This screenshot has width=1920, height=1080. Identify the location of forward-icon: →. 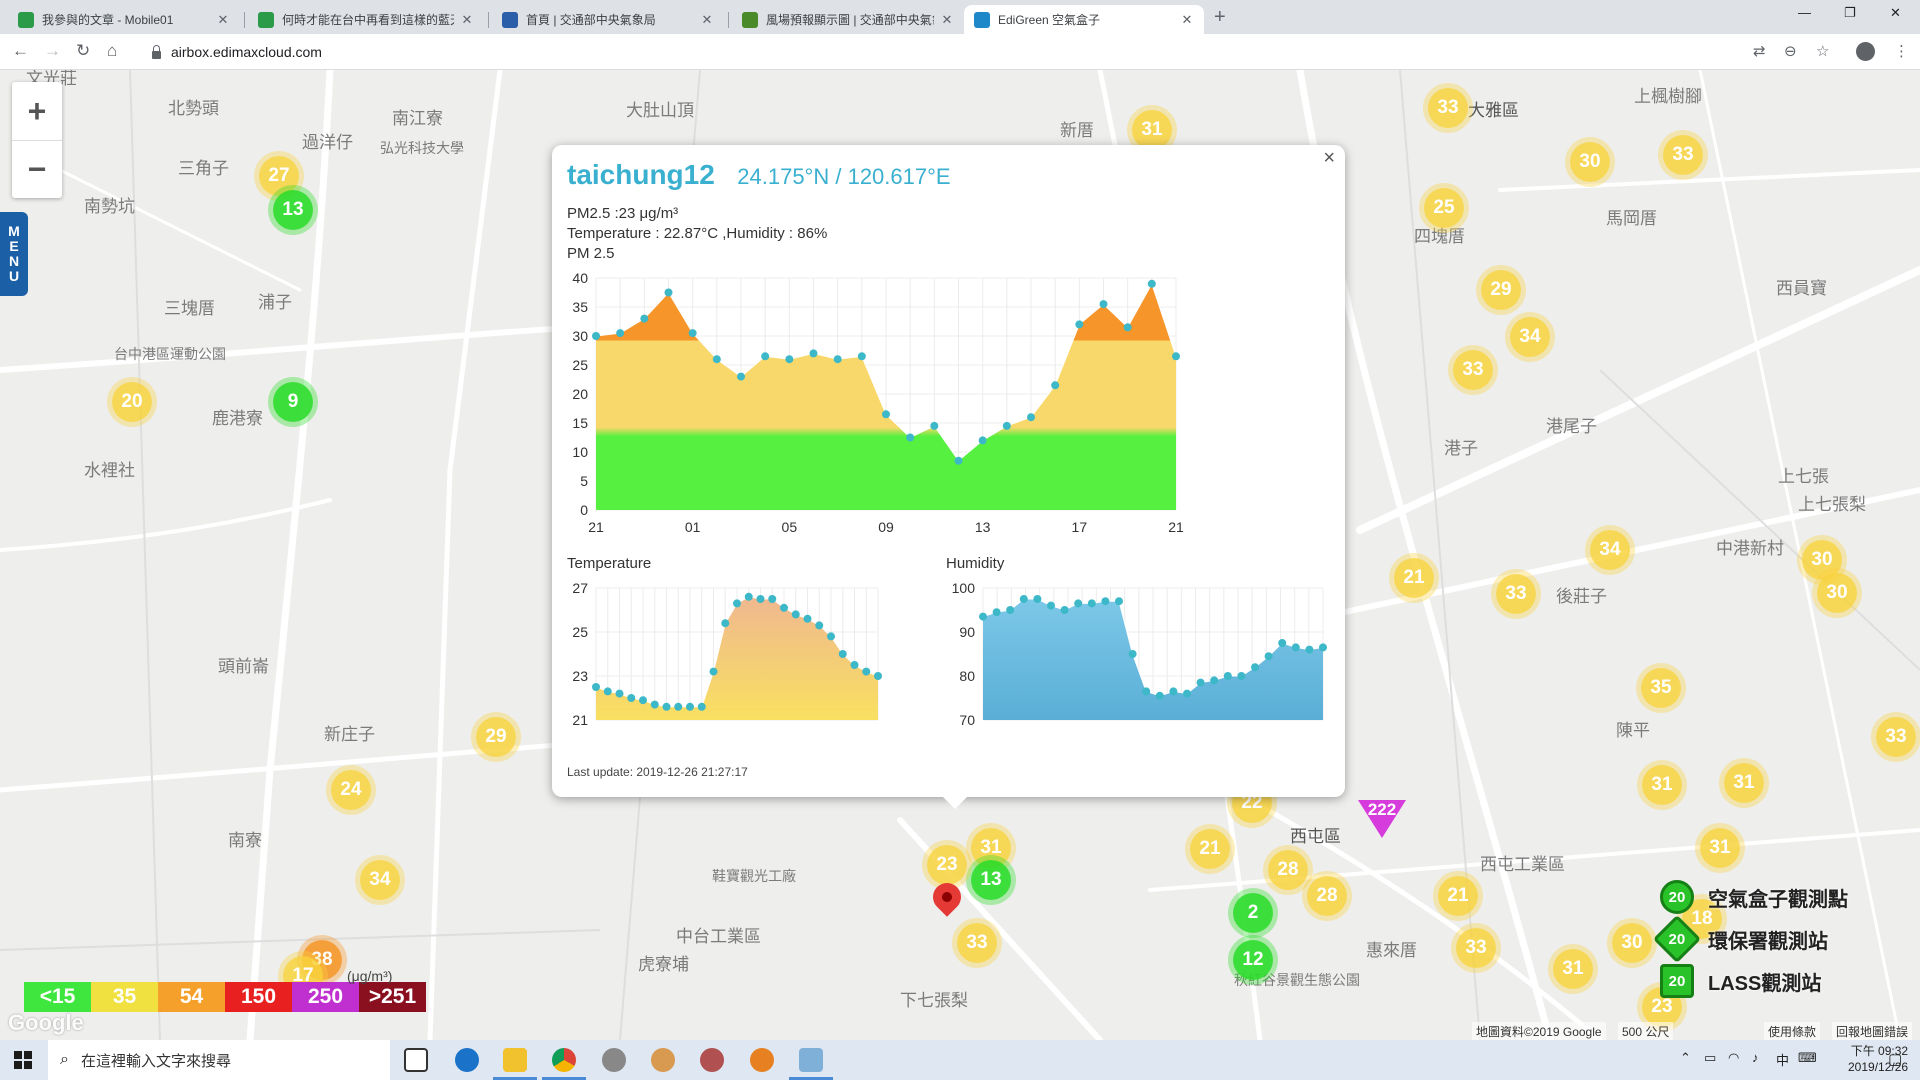
(52, 51).